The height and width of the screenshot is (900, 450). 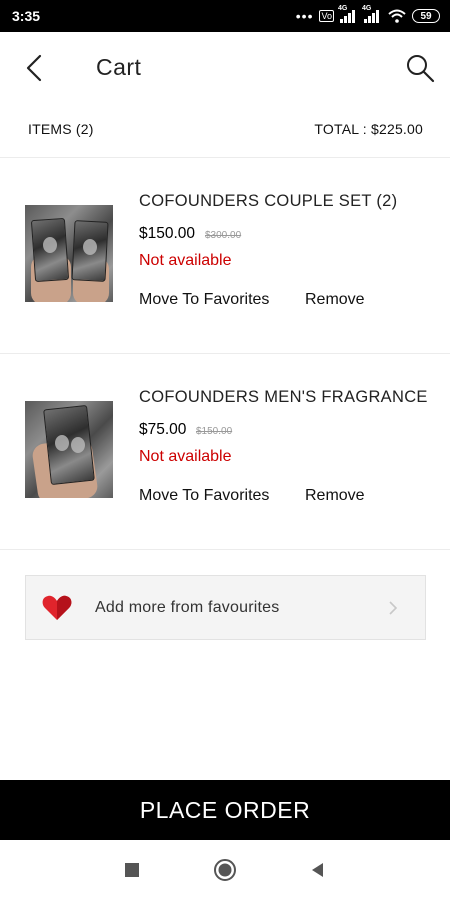 I want to click on product-price: $75.00, so click(x=163, y=429).